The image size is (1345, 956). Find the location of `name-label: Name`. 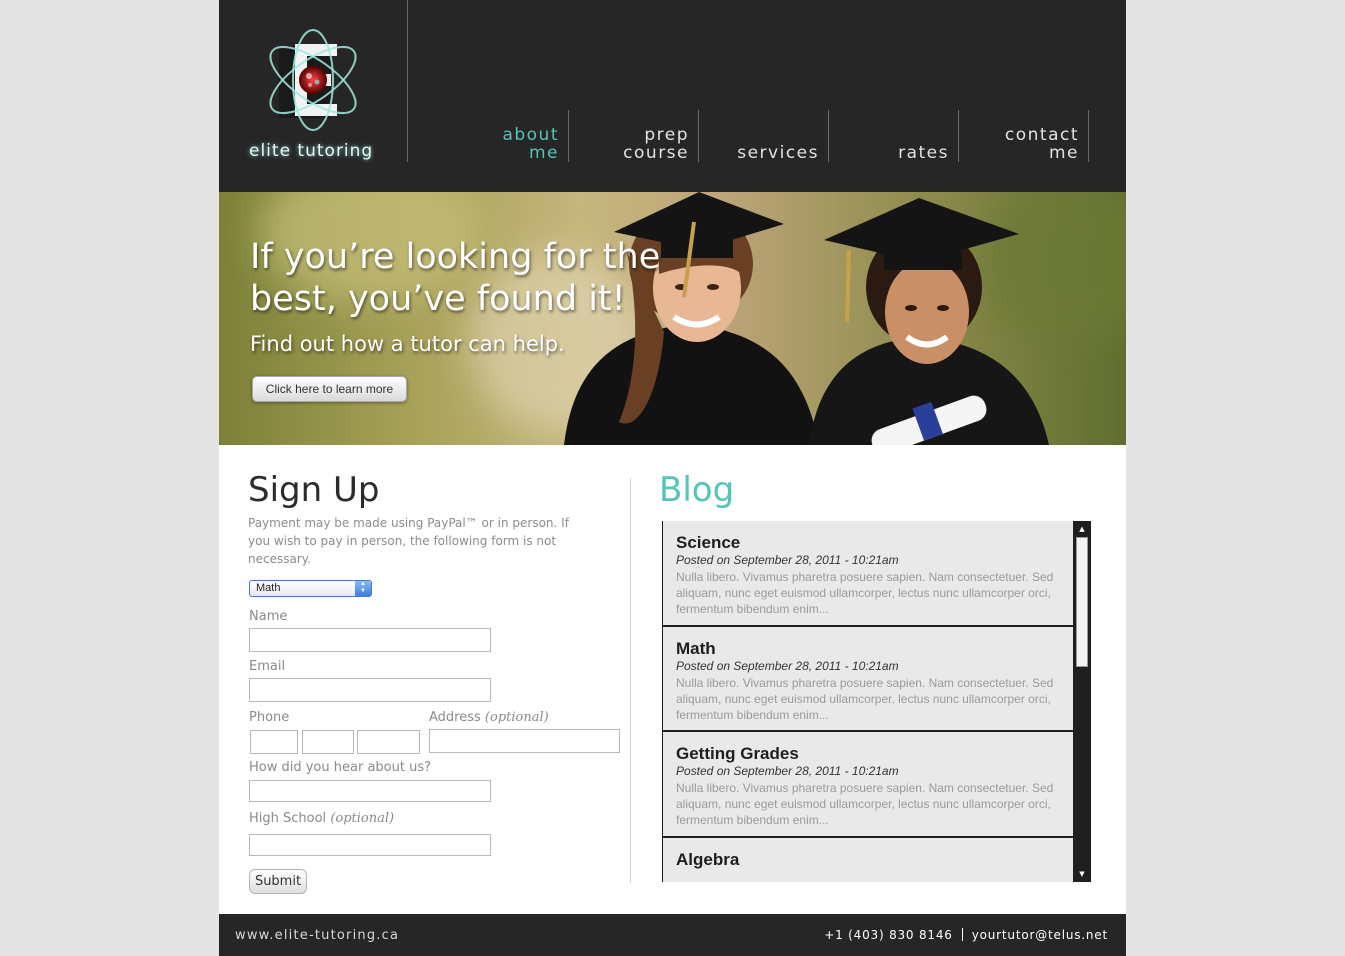

name-label: Name is located at coordinates (268, 616).